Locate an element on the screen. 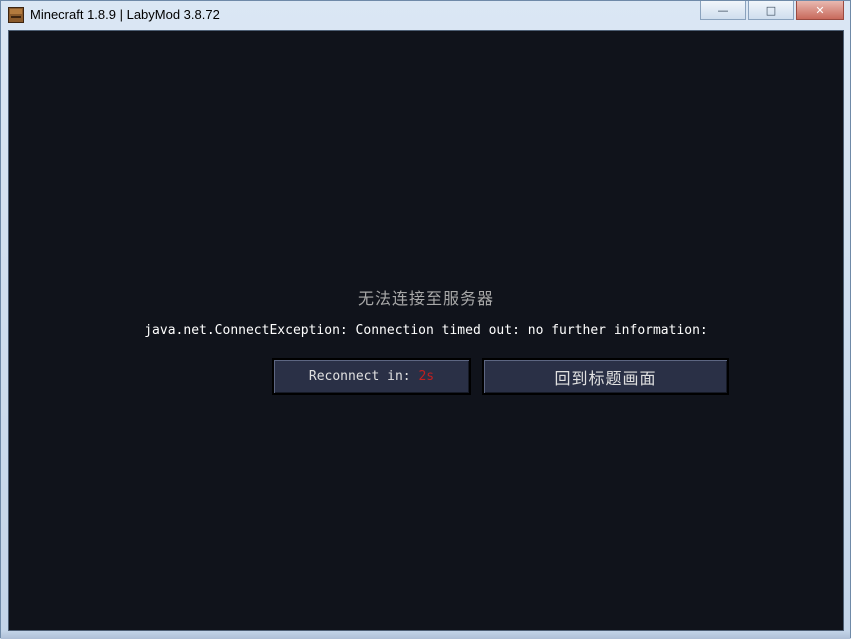  close-icon: ✕ is located at coordinates (820, 10).